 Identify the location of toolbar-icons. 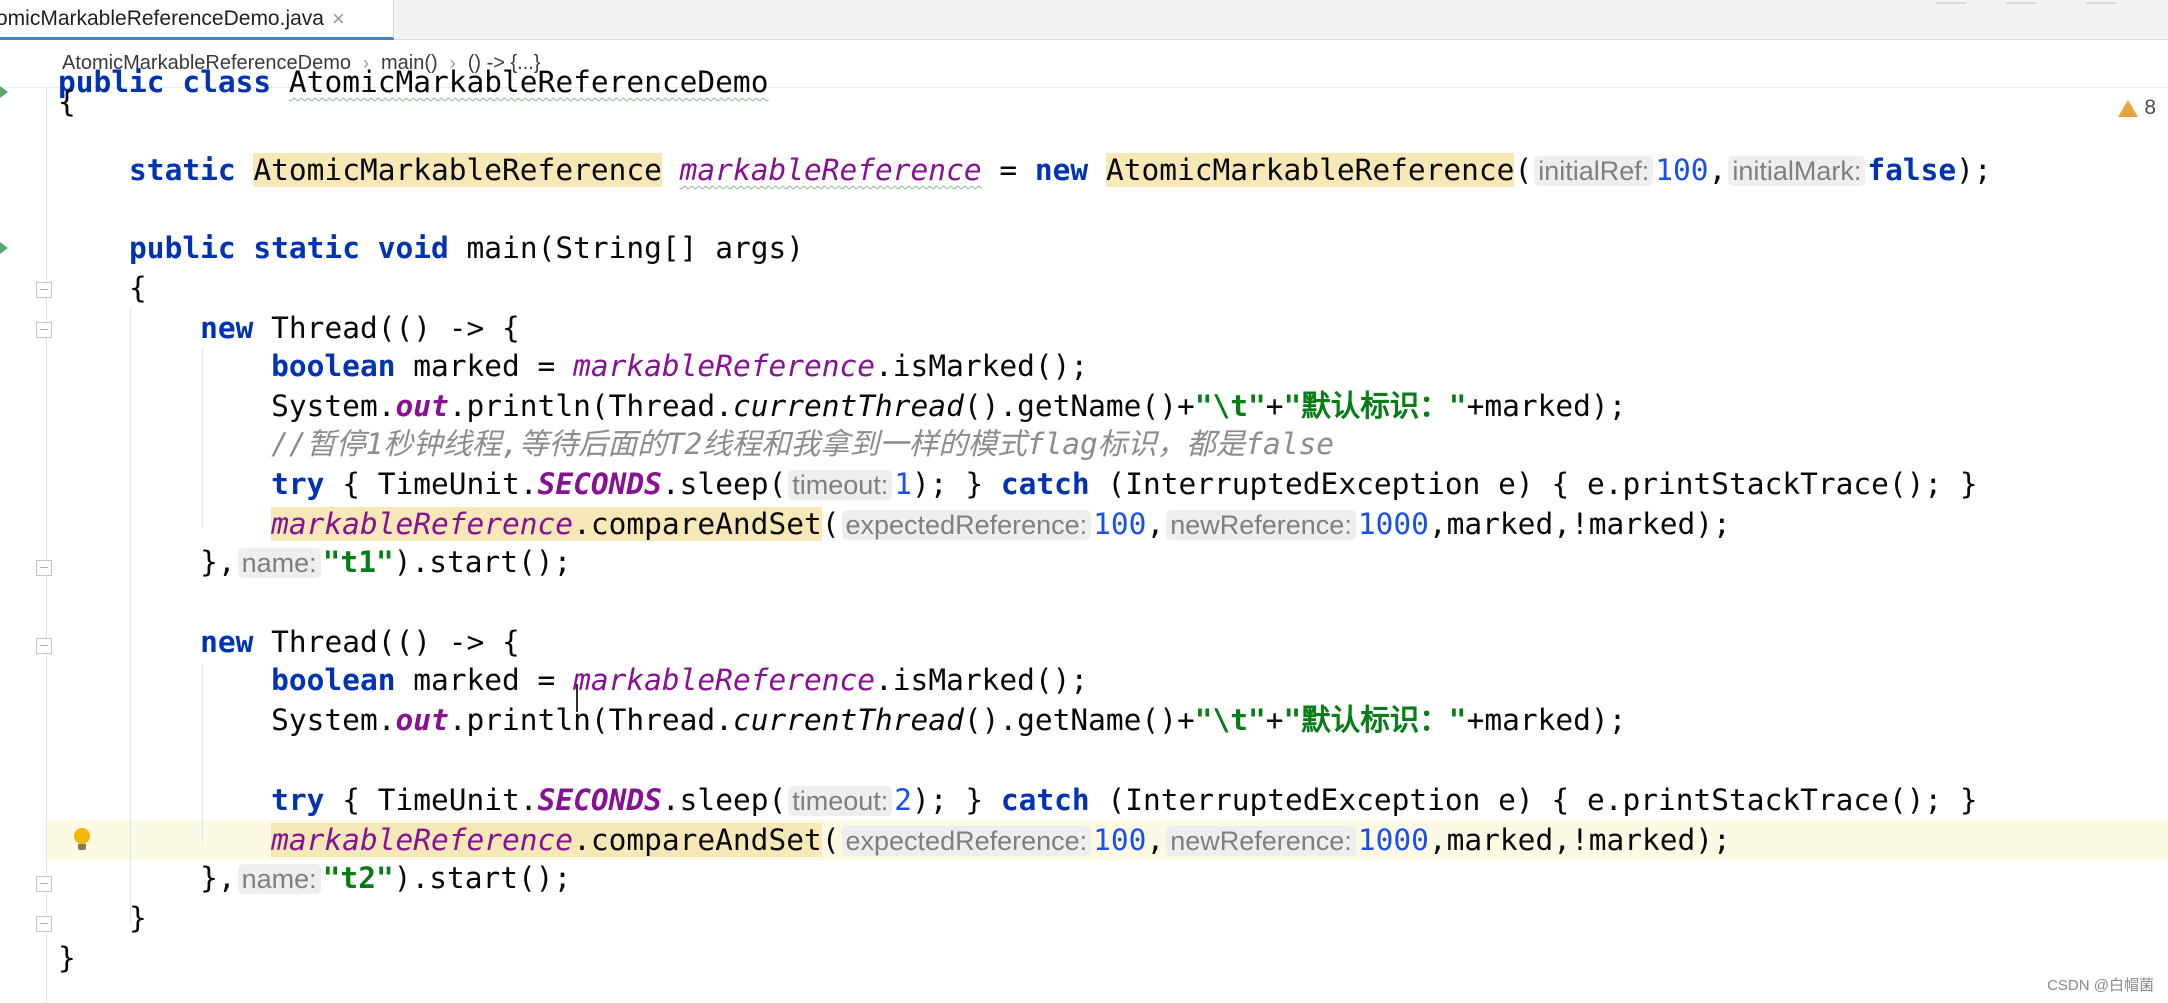
(2046, 6).